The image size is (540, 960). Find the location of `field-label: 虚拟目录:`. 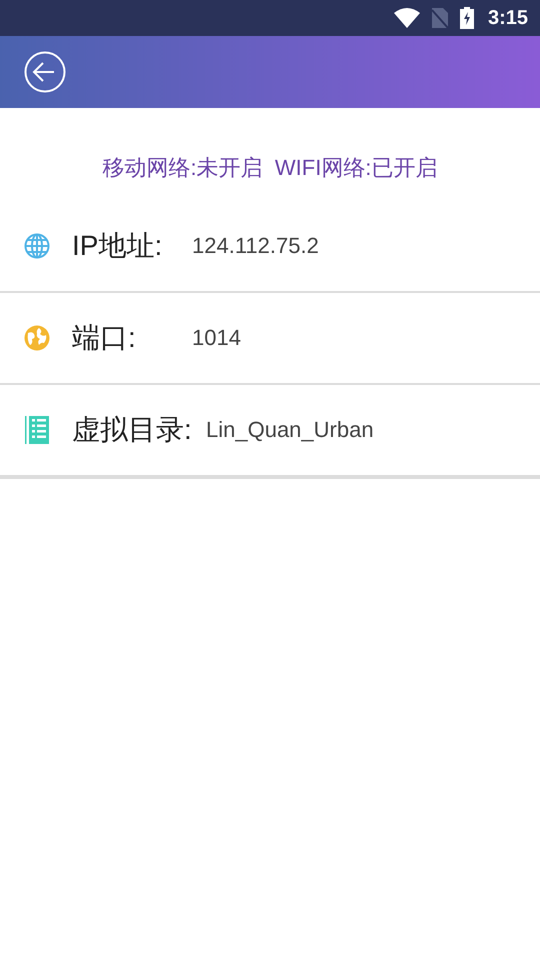

field-label: 虚拟目录: is located at coordinates (132, 430).